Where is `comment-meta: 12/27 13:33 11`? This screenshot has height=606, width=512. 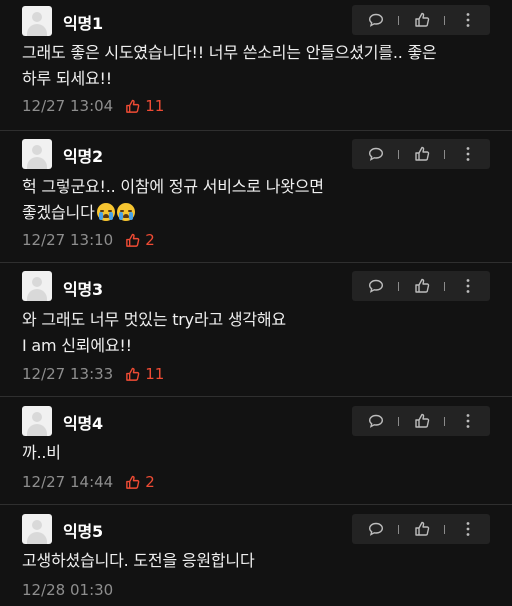
comment-meta: 12/27 13:33 11 is located at coordinates (93, 374).